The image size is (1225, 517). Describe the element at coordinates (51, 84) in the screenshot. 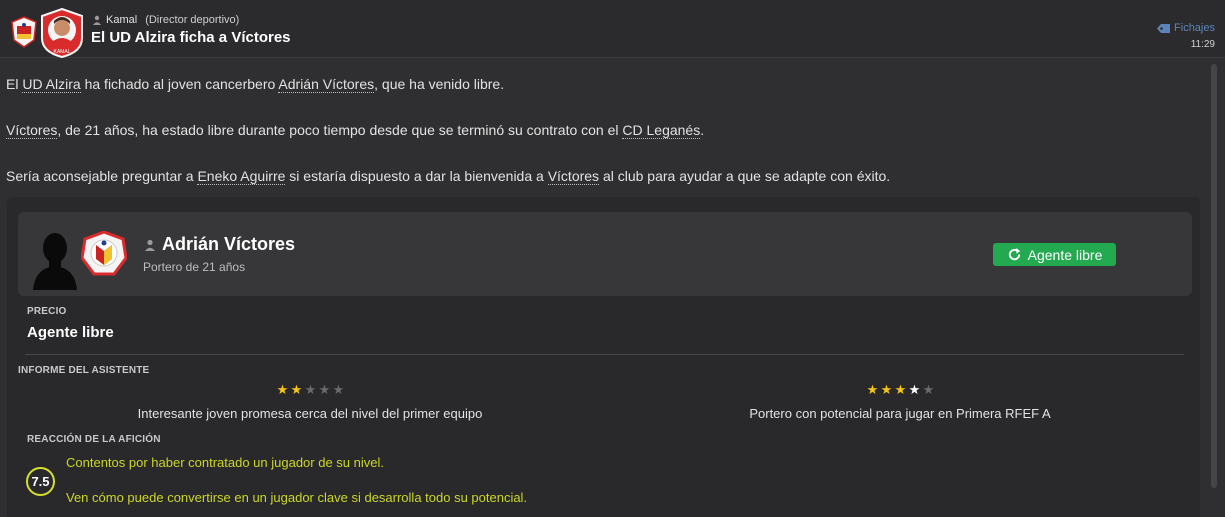

I see `club-link-ud-alzira: UD Alzira` at that location.